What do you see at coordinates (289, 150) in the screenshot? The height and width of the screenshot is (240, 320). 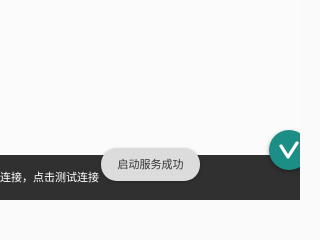 I see `check-v-icon` at bounding box center [289, 150].